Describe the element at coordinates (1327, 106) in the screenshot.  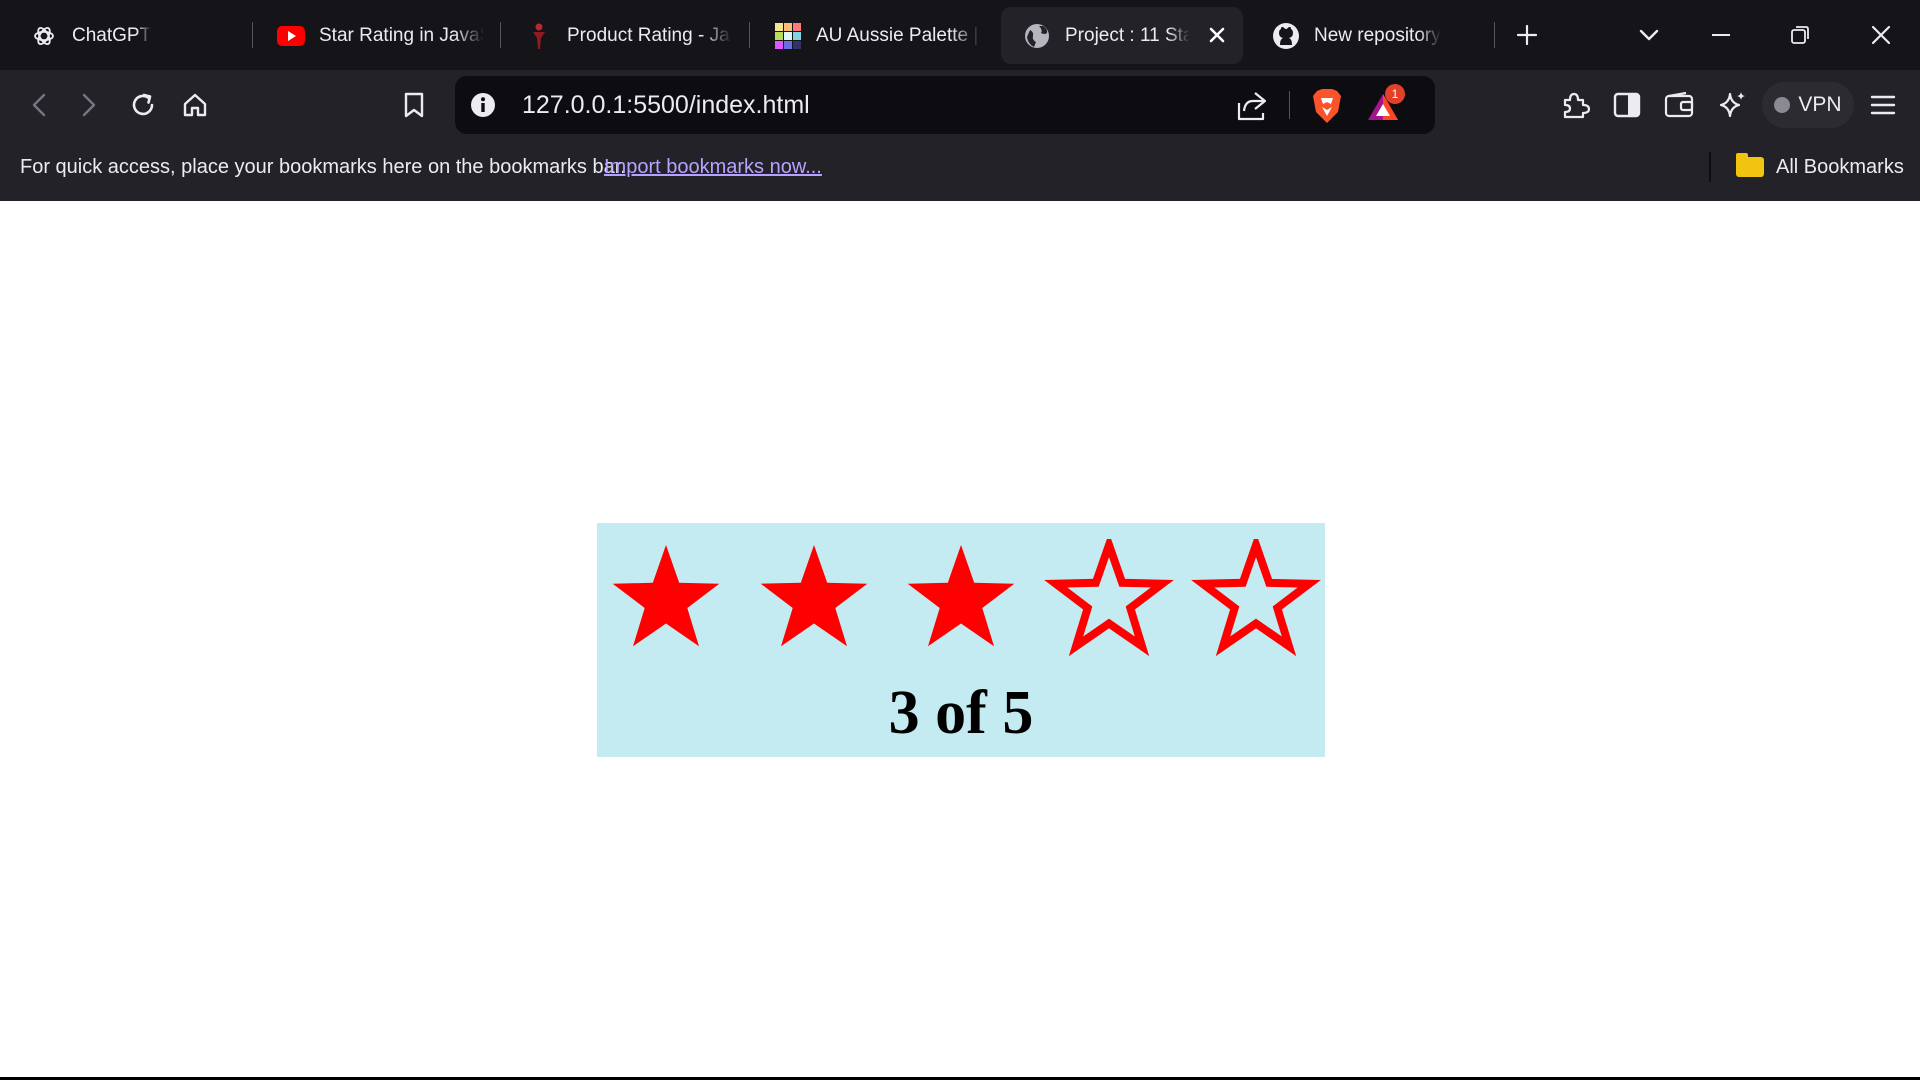
I see `brave-shields-icon` at that location.